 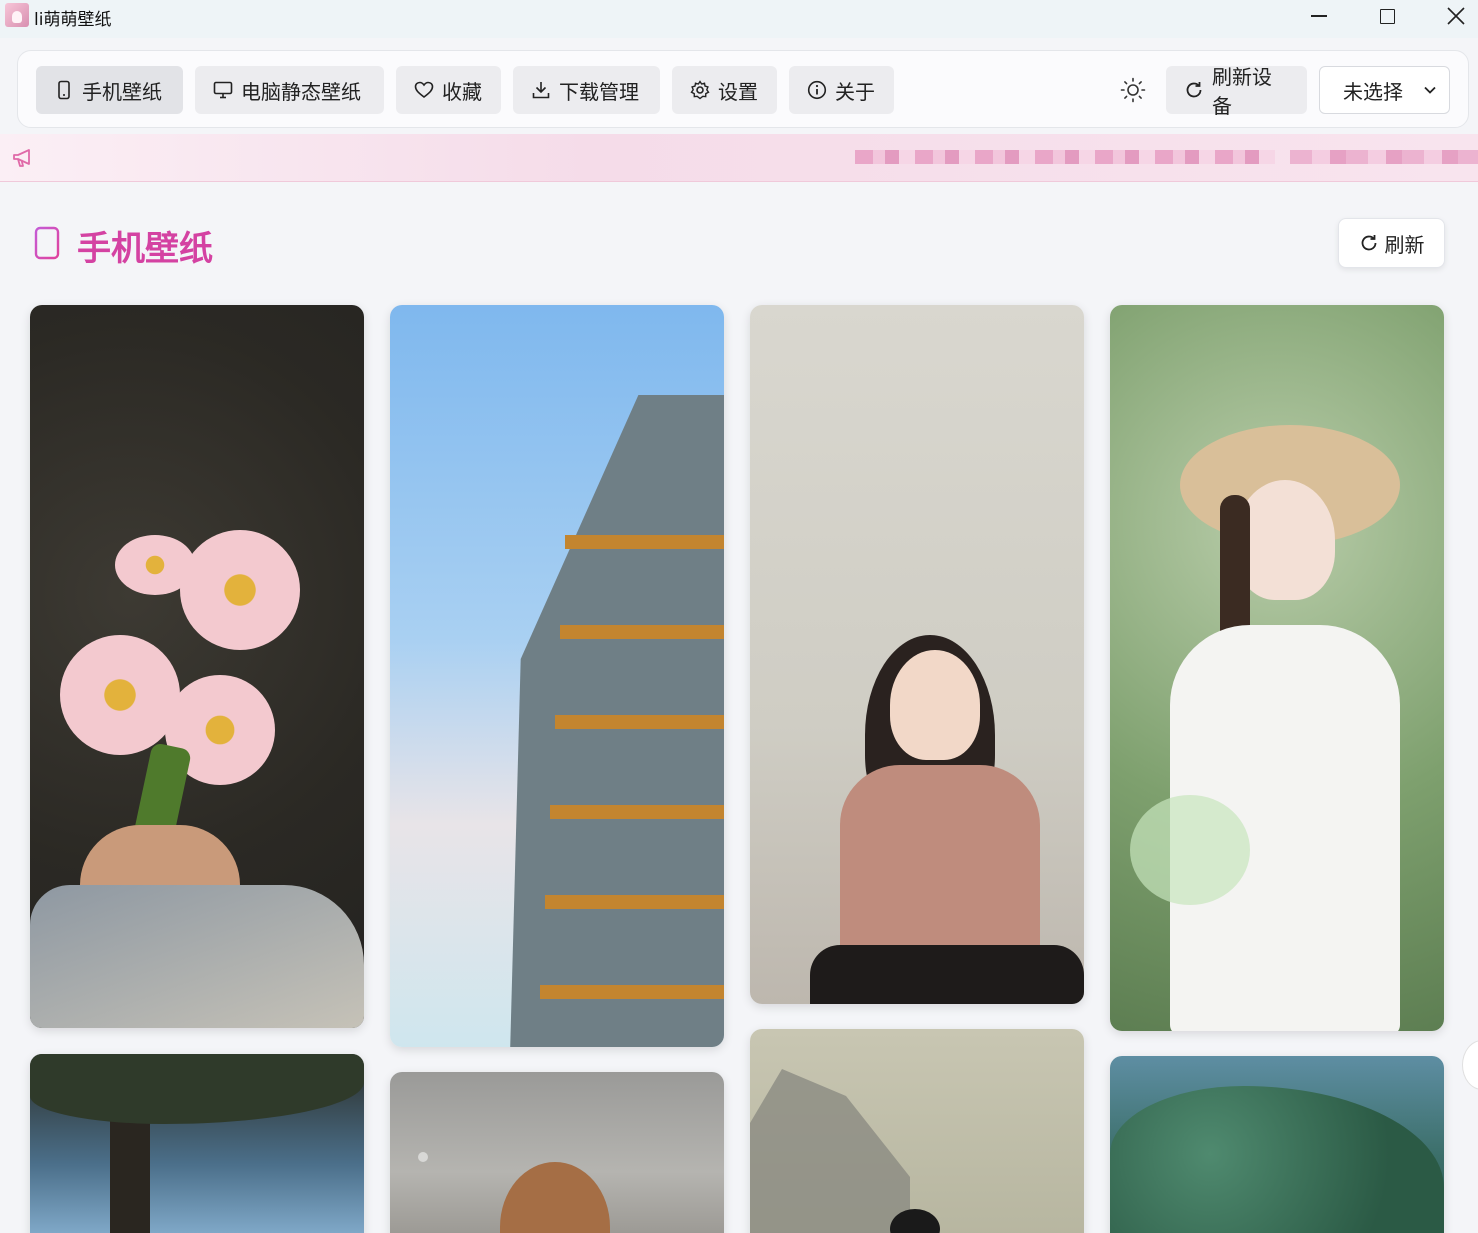 I want to click on tab-label: 手机壁纸, so click(x=122, y=91).